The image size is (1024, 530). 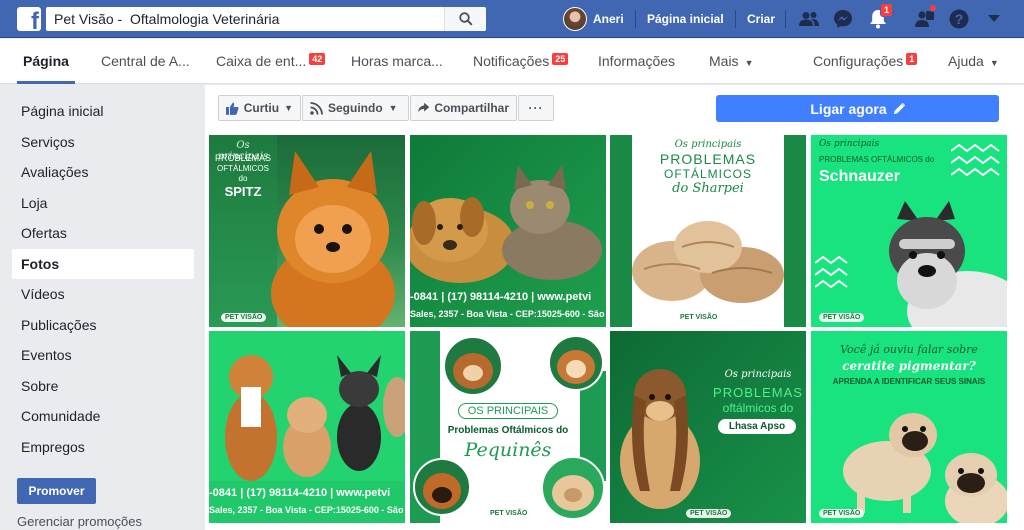 I want to click on like-button: Curtiu ▼, so click(x=259, y=108).